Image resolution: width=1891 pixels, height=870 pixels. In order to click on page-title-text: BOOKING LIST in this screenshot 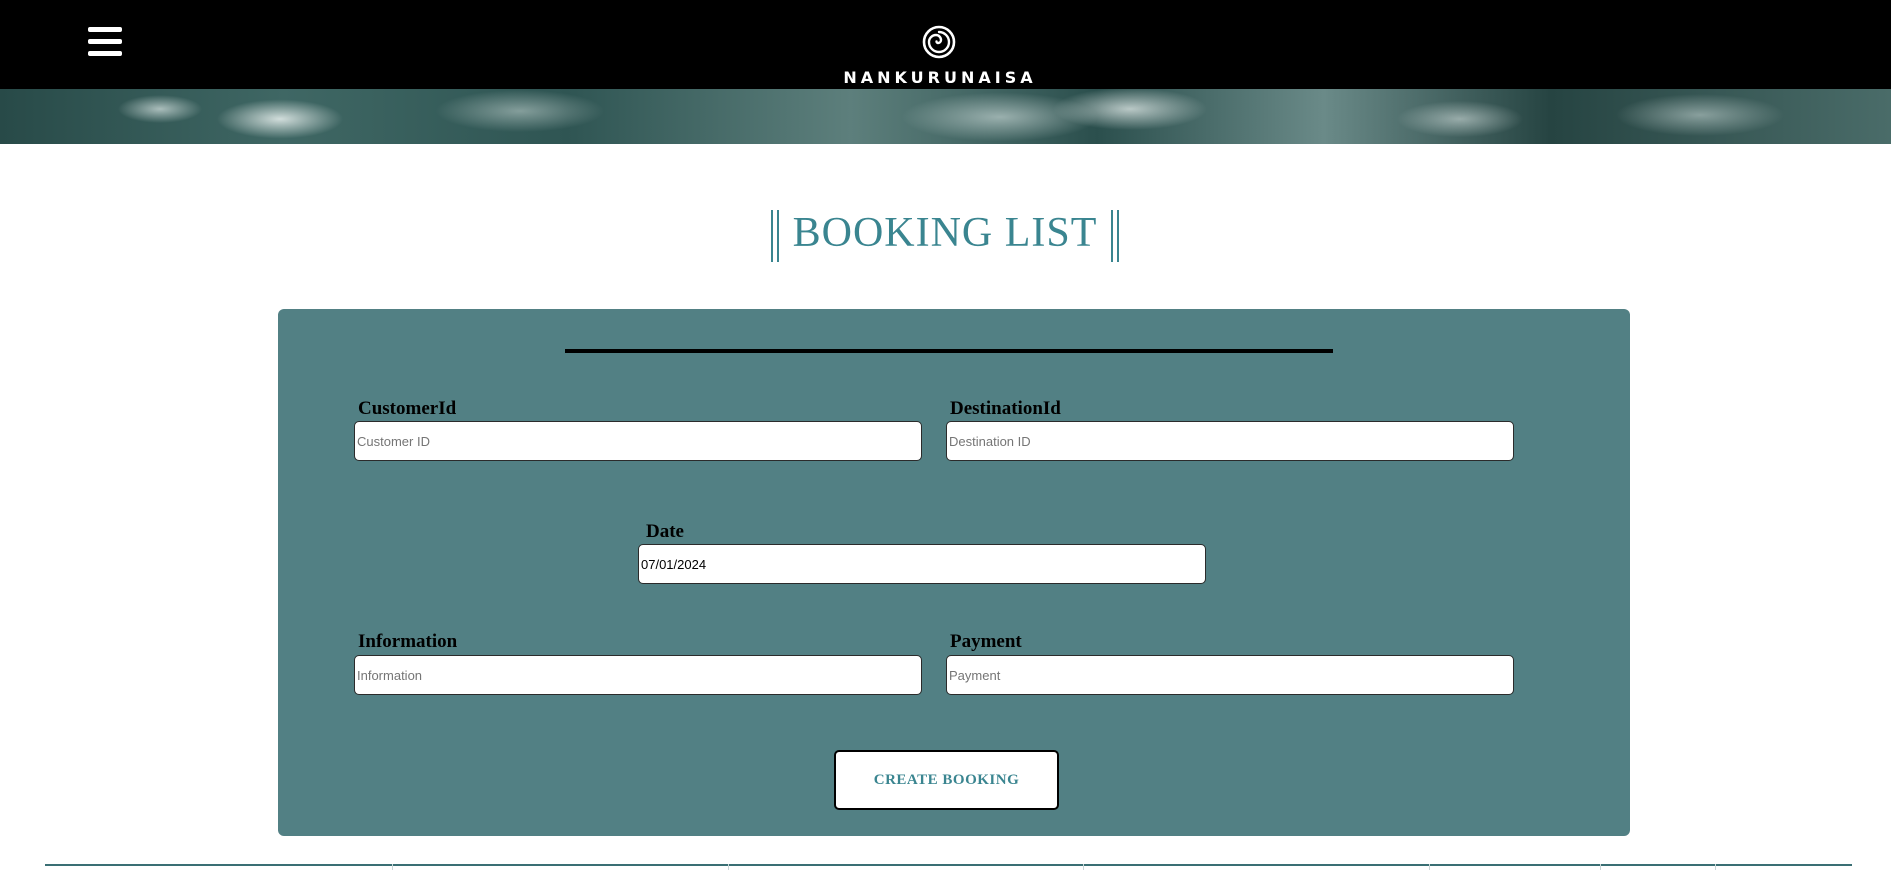, I will do `click(945, 233)`.